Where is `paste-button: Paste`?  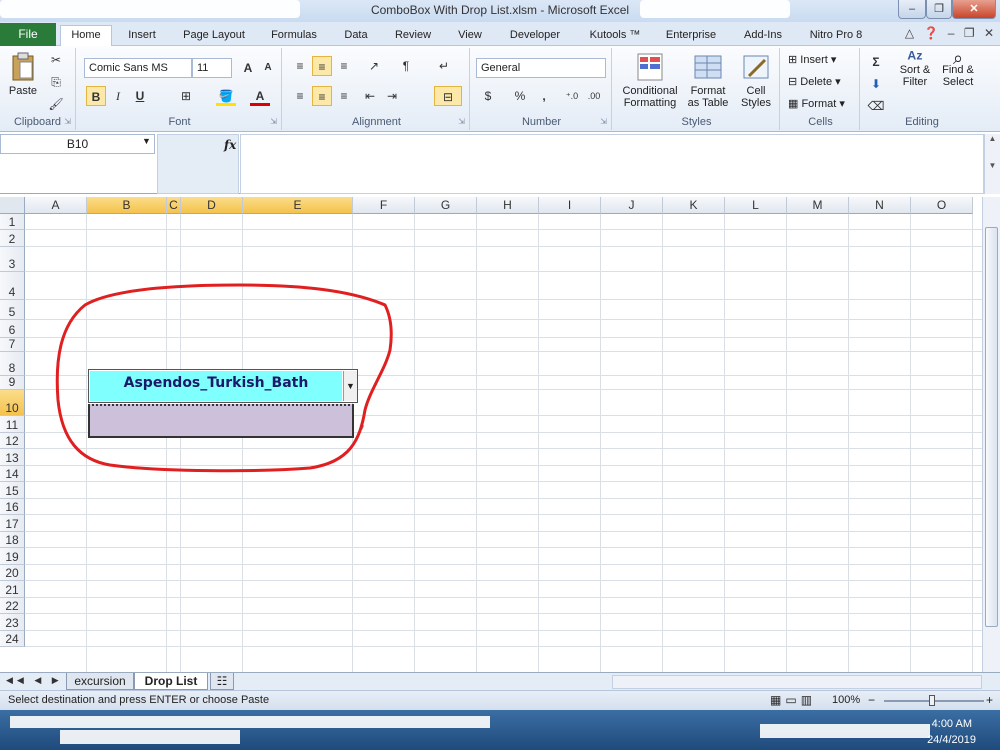
paste-button: Paste is located at coordinates (23, 81).